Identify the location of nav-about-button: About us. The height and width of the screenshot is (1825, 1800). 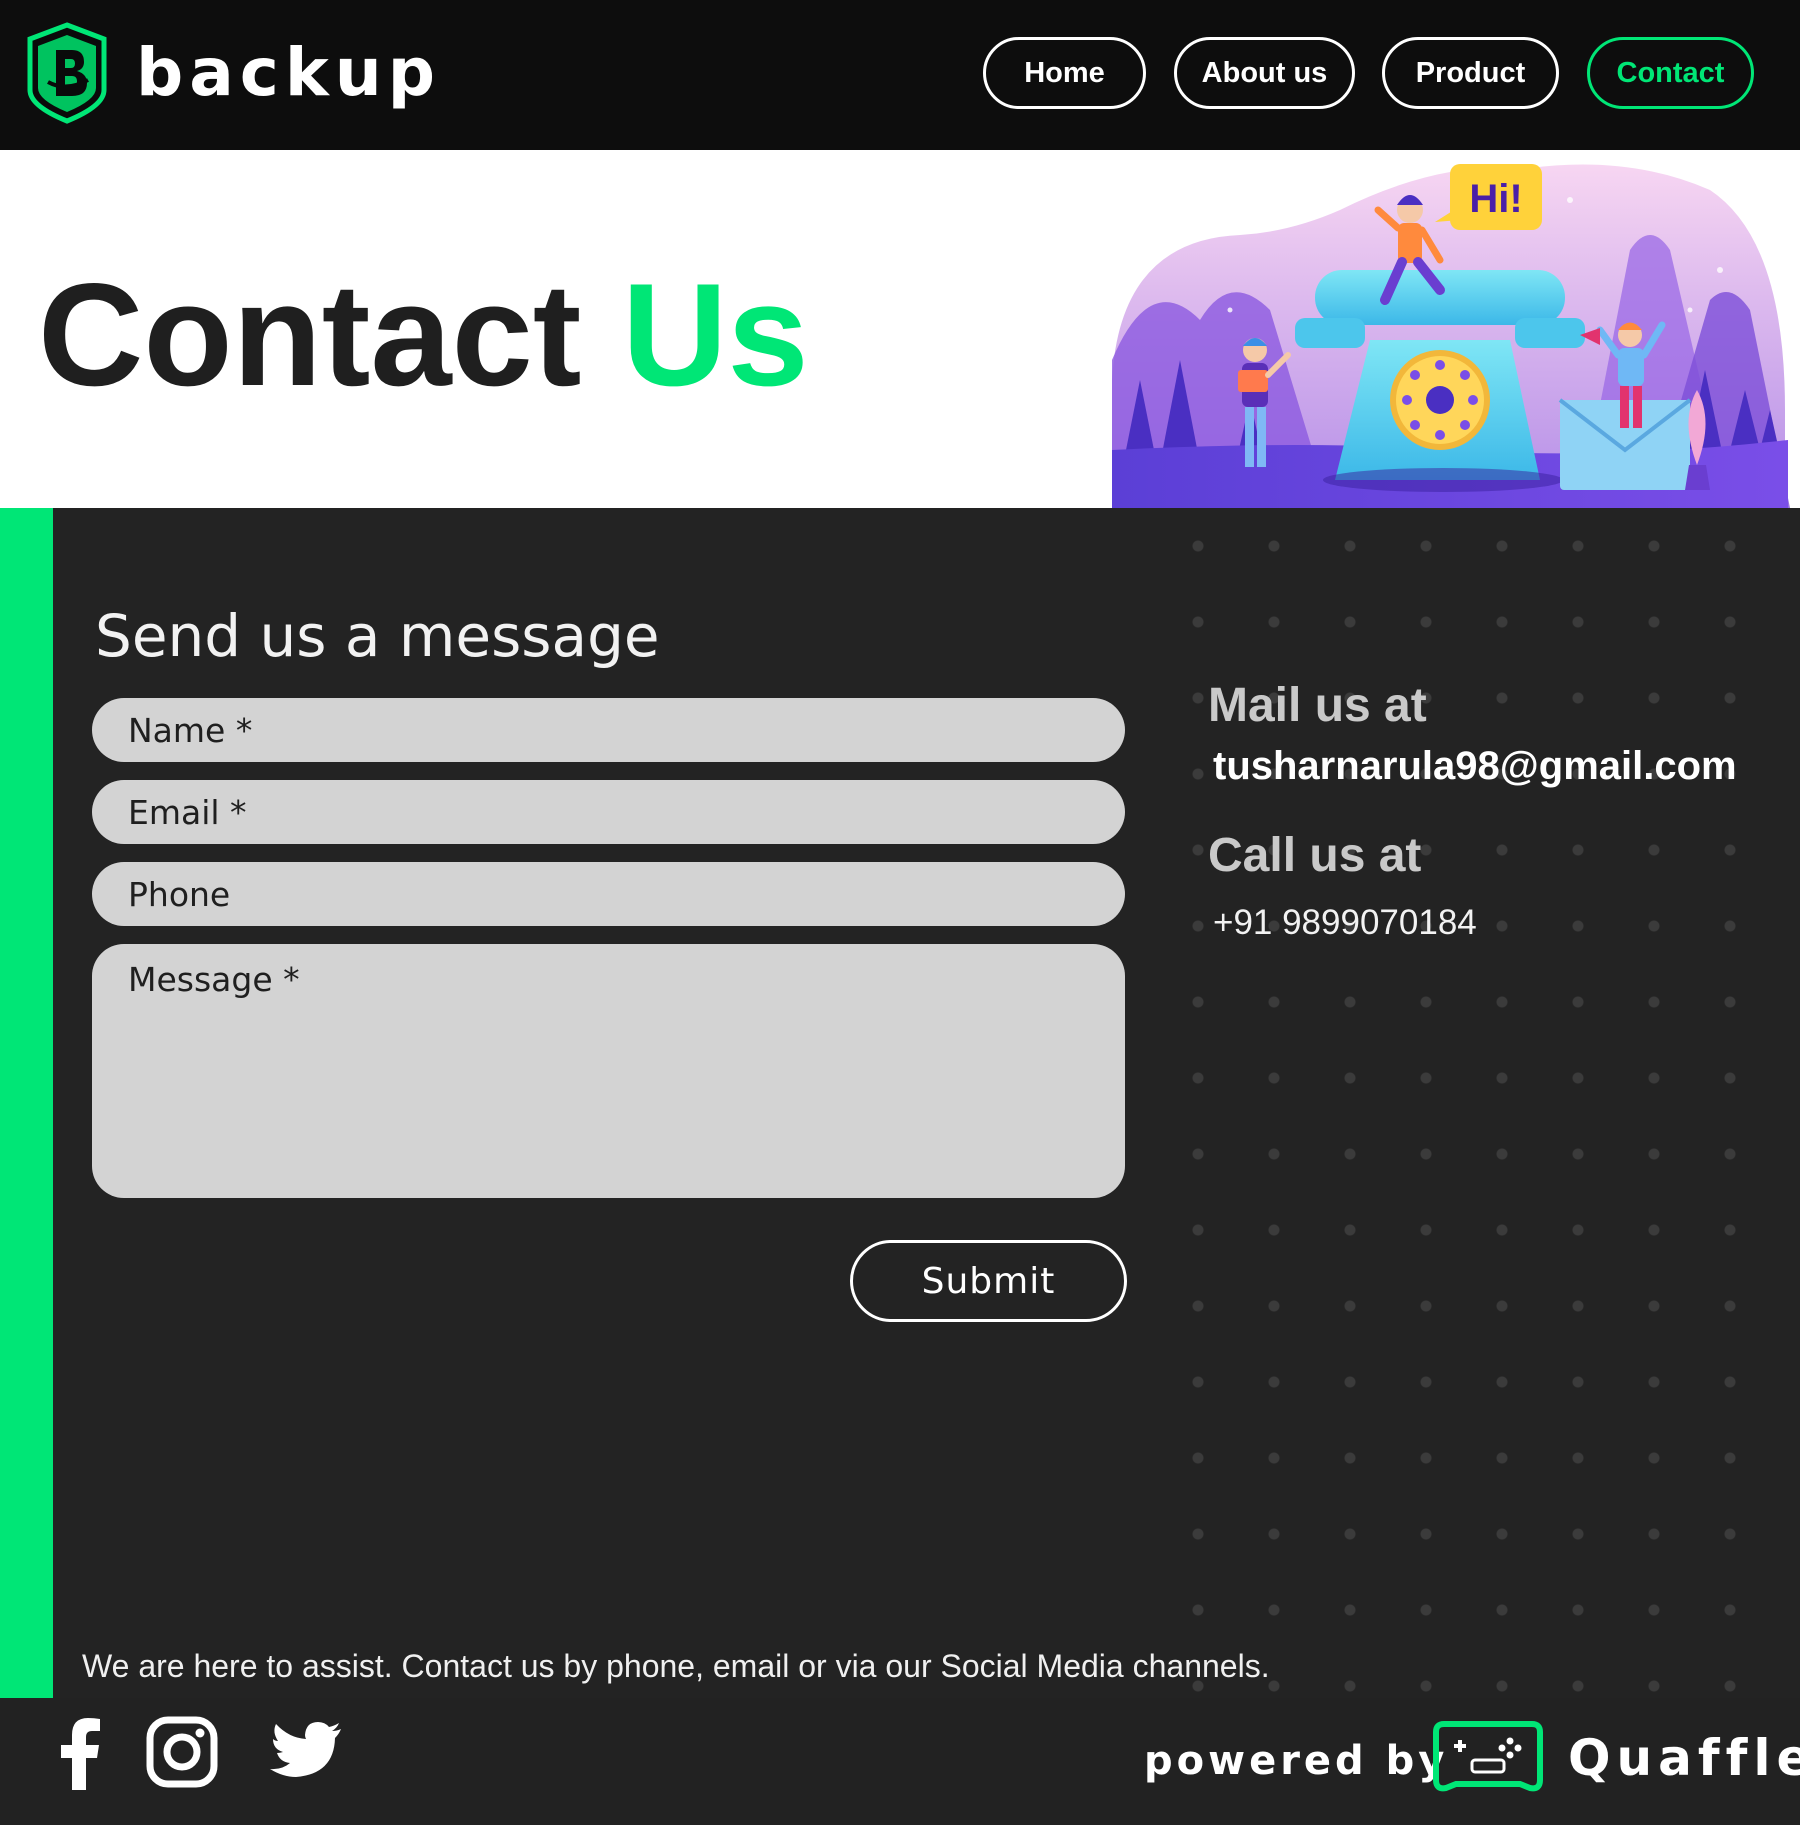
(1264, 73).